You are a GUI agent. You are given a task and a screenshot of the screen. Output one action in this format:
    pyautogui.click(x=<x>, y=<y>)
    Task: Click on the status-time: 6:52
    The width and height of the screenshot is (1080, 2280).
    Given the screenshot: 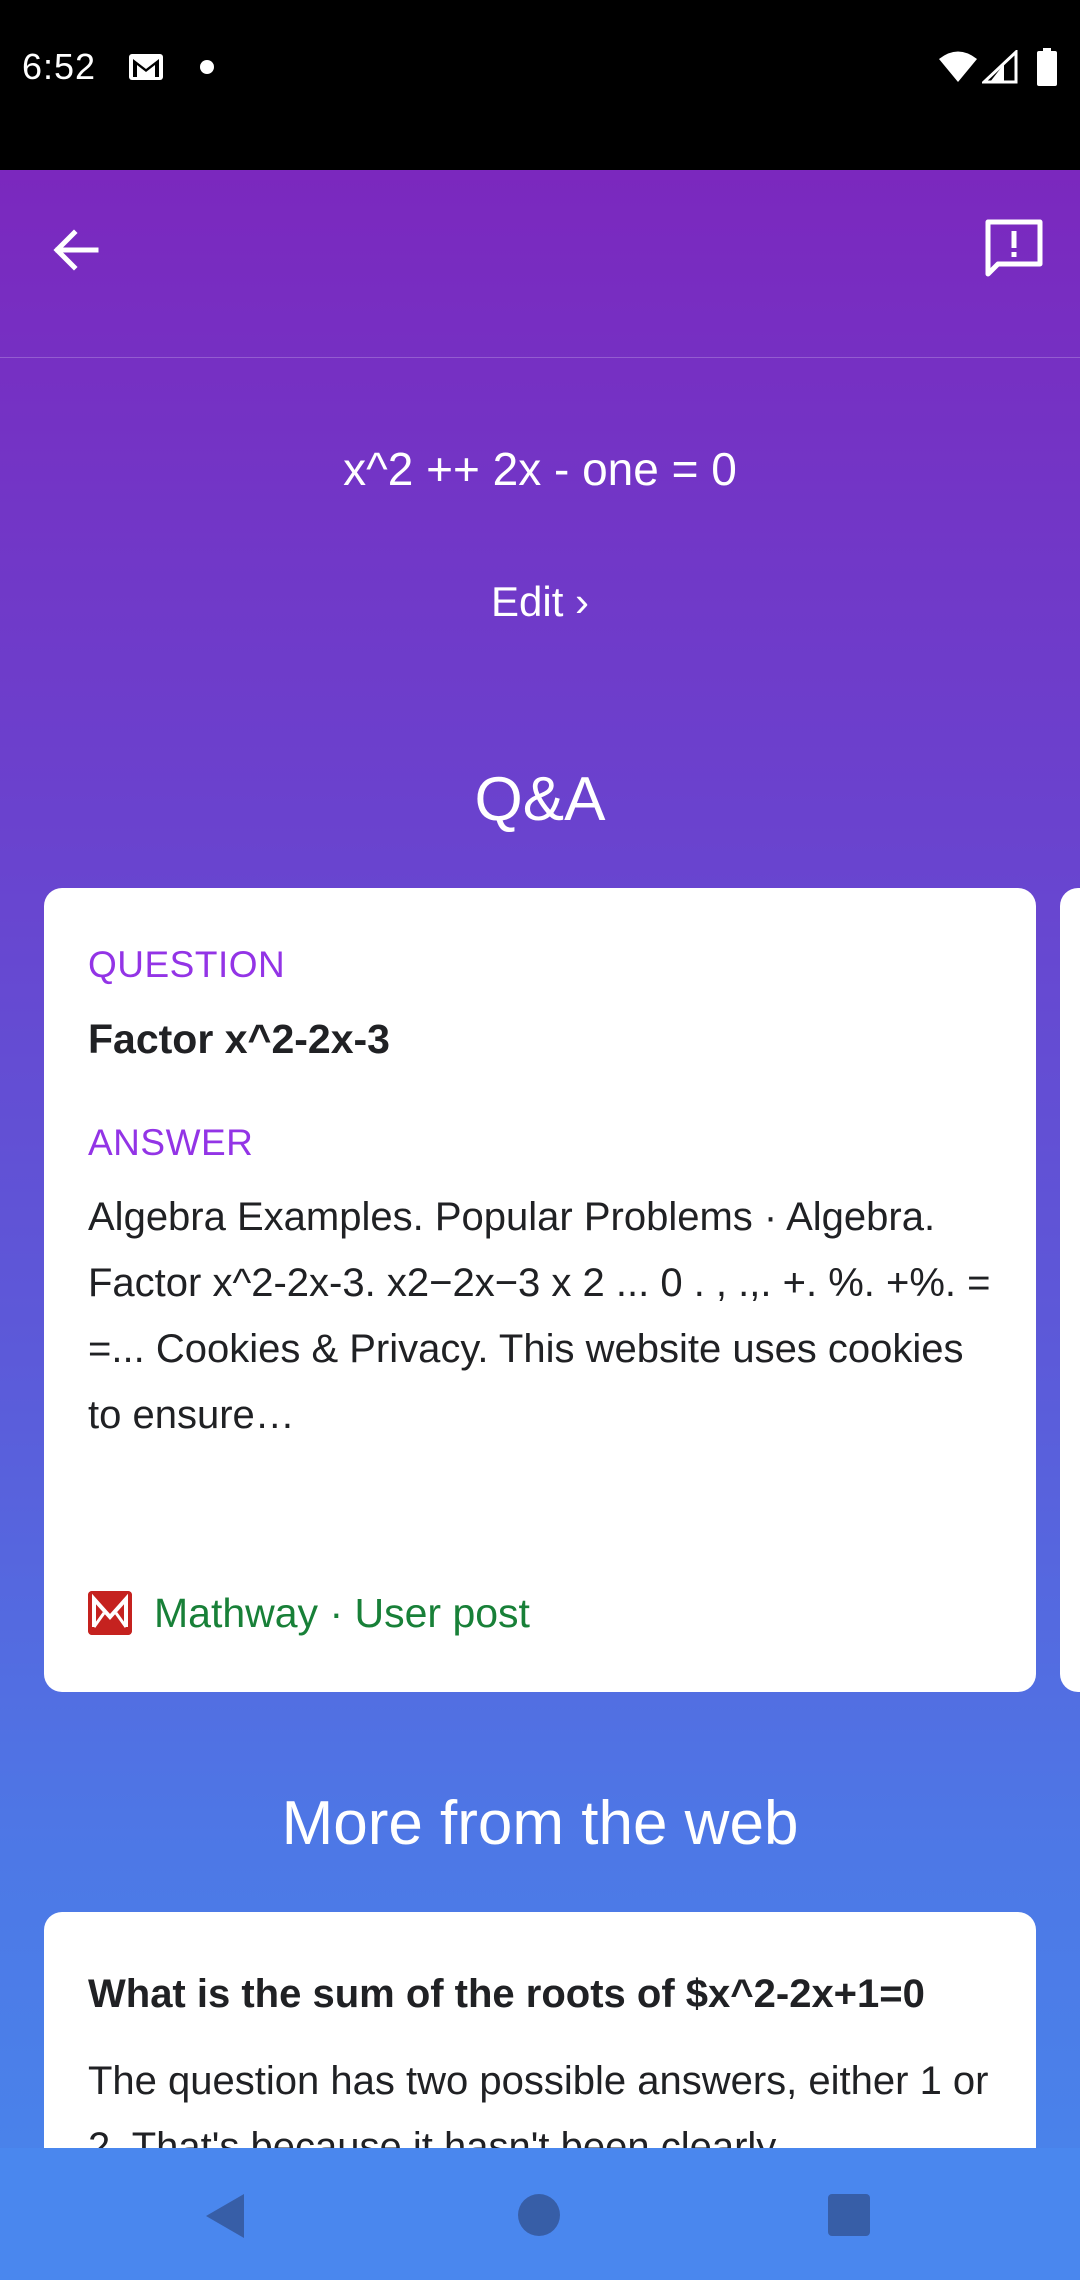 What is the action you would take?
    pyautogui.click(x=59, y=66)
    